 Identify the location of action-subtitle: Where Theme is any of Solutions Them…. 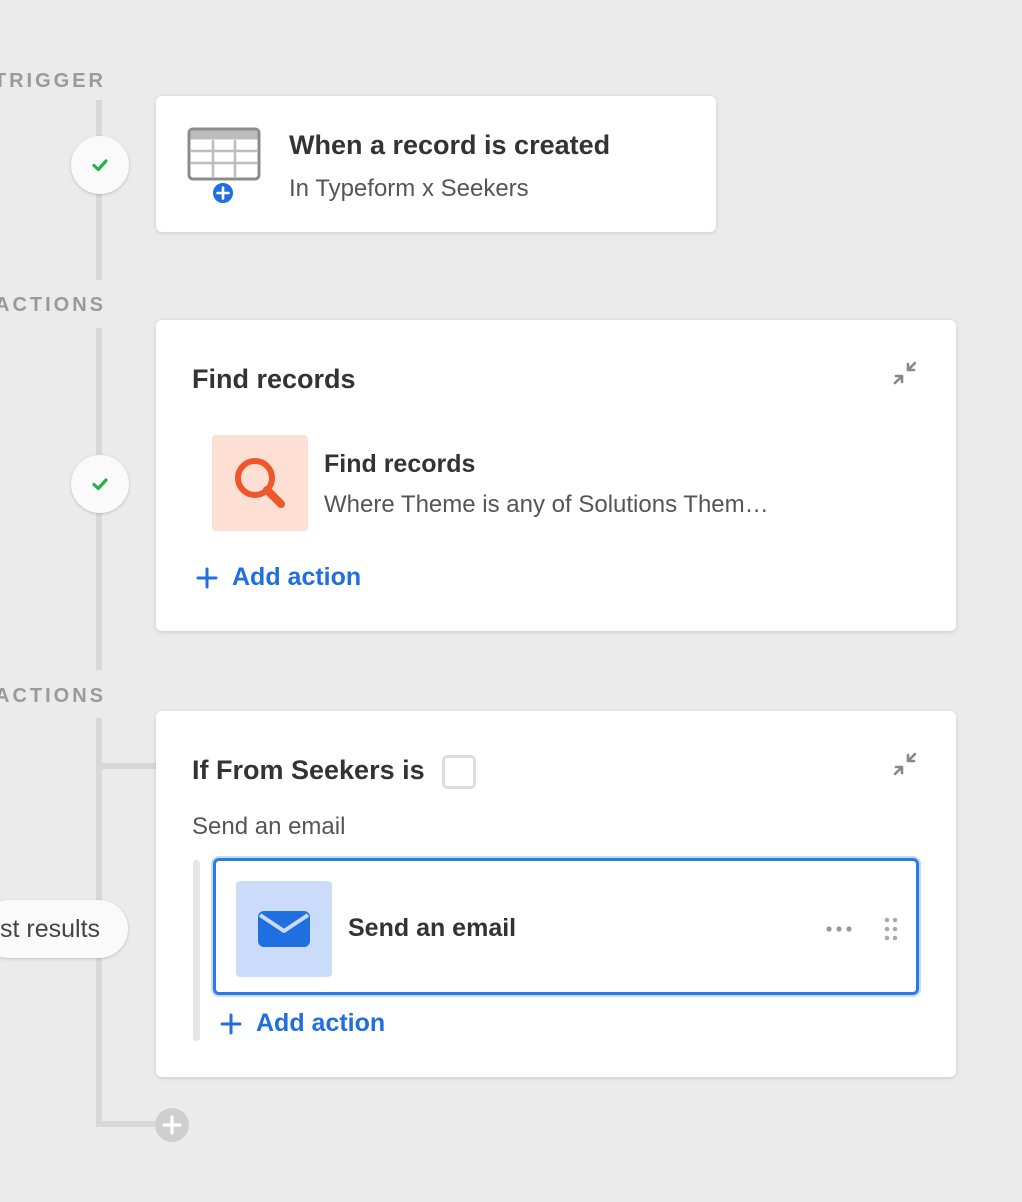
(546, 504).